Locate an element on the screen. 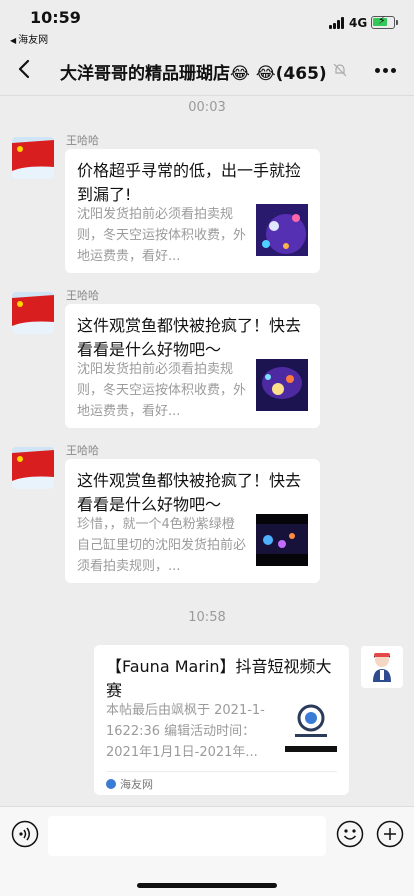 Image resolution: width=414 pixels, height=896 pixels. timestamp: 00:03 is located at coordinates (207, 107).